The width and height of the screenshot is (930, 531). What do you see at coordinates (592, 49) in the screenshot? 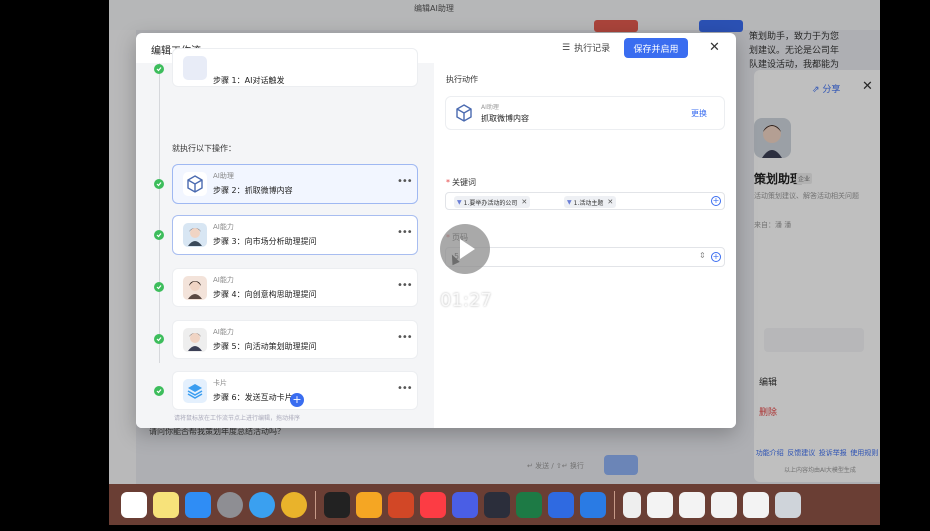
I see `execution-log-label: 执行记录` at bounding box center [592, 49].